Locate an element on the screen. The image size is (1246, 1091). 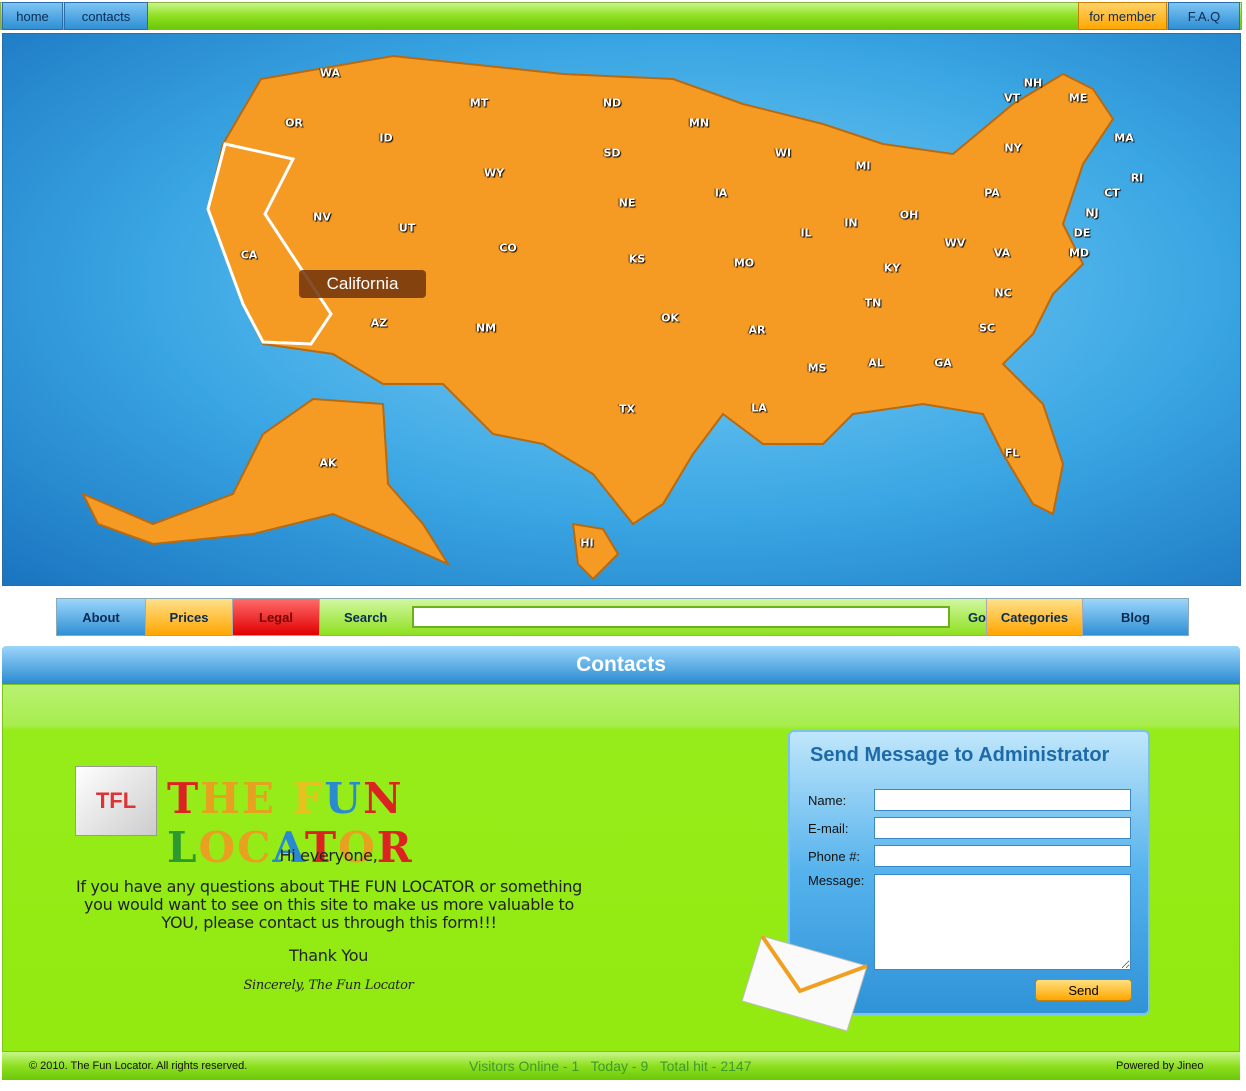
state-label-tn: TN is located at coordinates (873, 303).